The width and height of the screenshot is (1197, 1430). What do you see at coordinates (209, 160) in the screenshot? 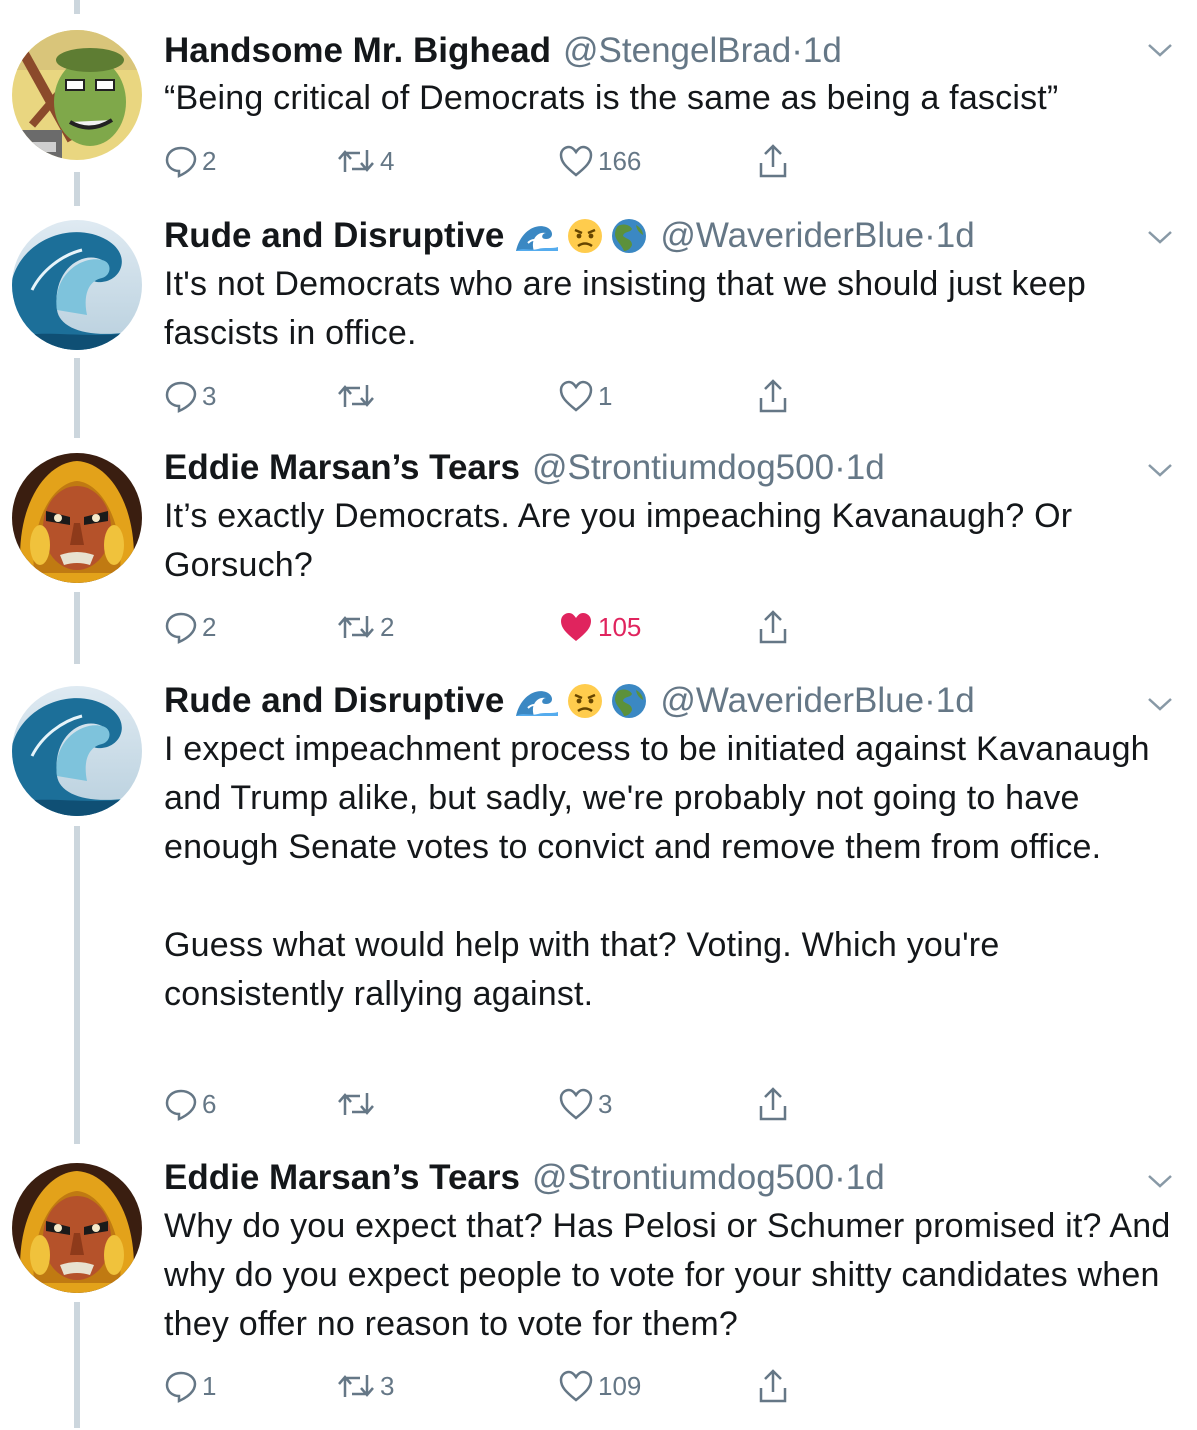
I see `reply-count: 2` at bounding box center [209, 160].